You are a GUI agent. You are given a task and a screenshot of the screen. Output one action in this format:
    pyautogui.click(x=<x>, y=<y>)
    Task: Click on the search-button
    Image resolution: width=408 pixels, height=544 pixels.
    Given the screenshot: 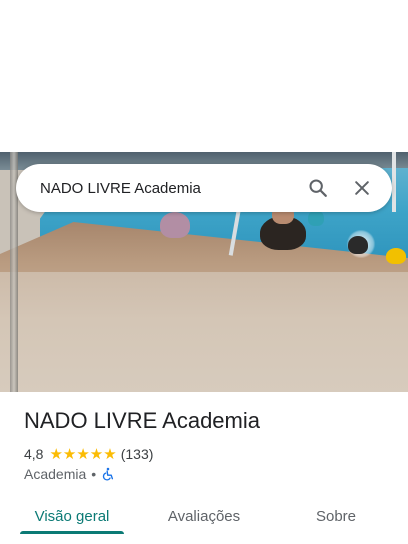 What is the action you would take?
    pyautogui.click(x=318, y=188)
    